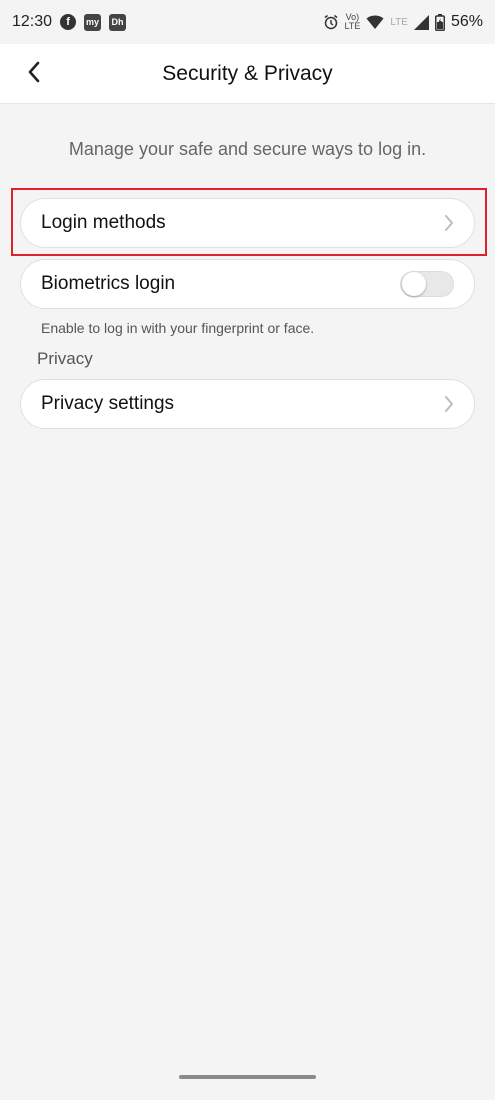 Image resolution: width=495 pixels, height=1100 pixels. What do you see at coordinates (331, 22) in the screenshot?
I see `alarm-icon` at bounding box center [331, 22].